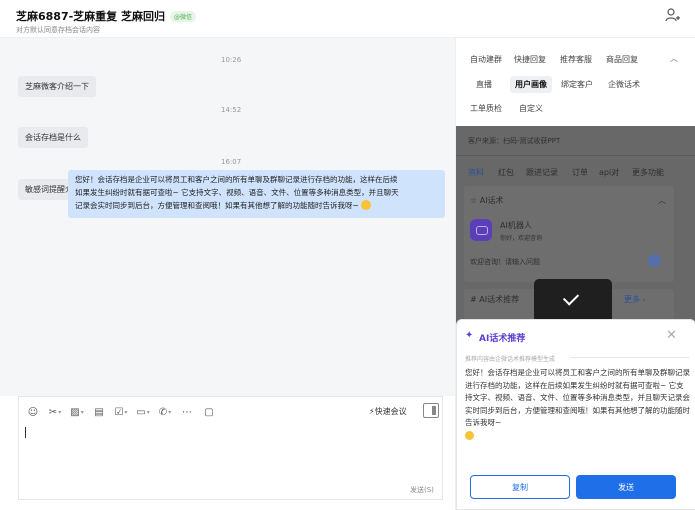 The image size is (695, 510). What do you see at coordinates (505, 262) in the screenshot?
I see `ai-chat-input: 欢迎咨询！请输入问题` at bounding box center [505, 262].